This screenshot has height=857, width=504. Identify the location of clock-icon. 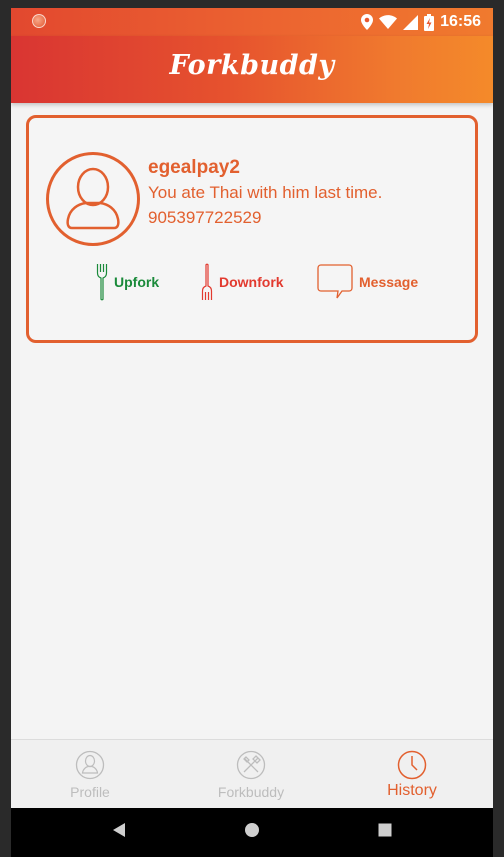
(412, 765).